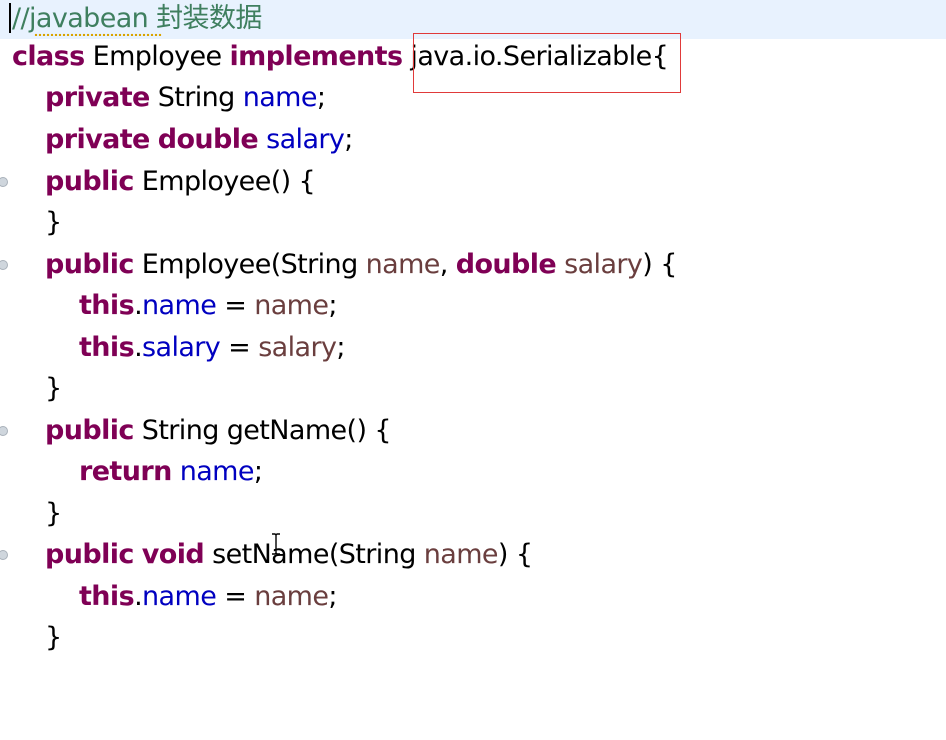 The height and width of the screenshot is (740, 946). Describe the element at coordinates (473, 471) in the screenshot. I see `code-line: return name;` at that location.